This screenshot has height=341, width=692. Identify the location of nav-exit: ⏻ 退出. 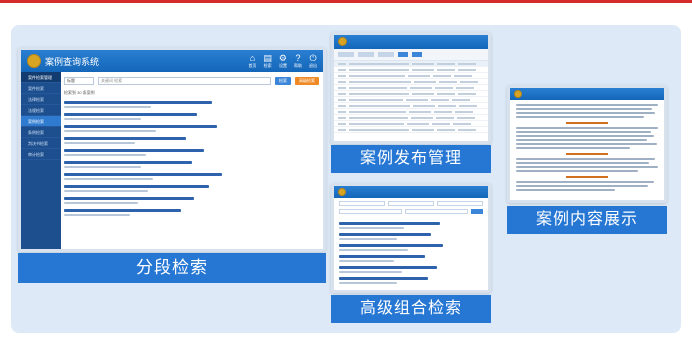
(313, 60).